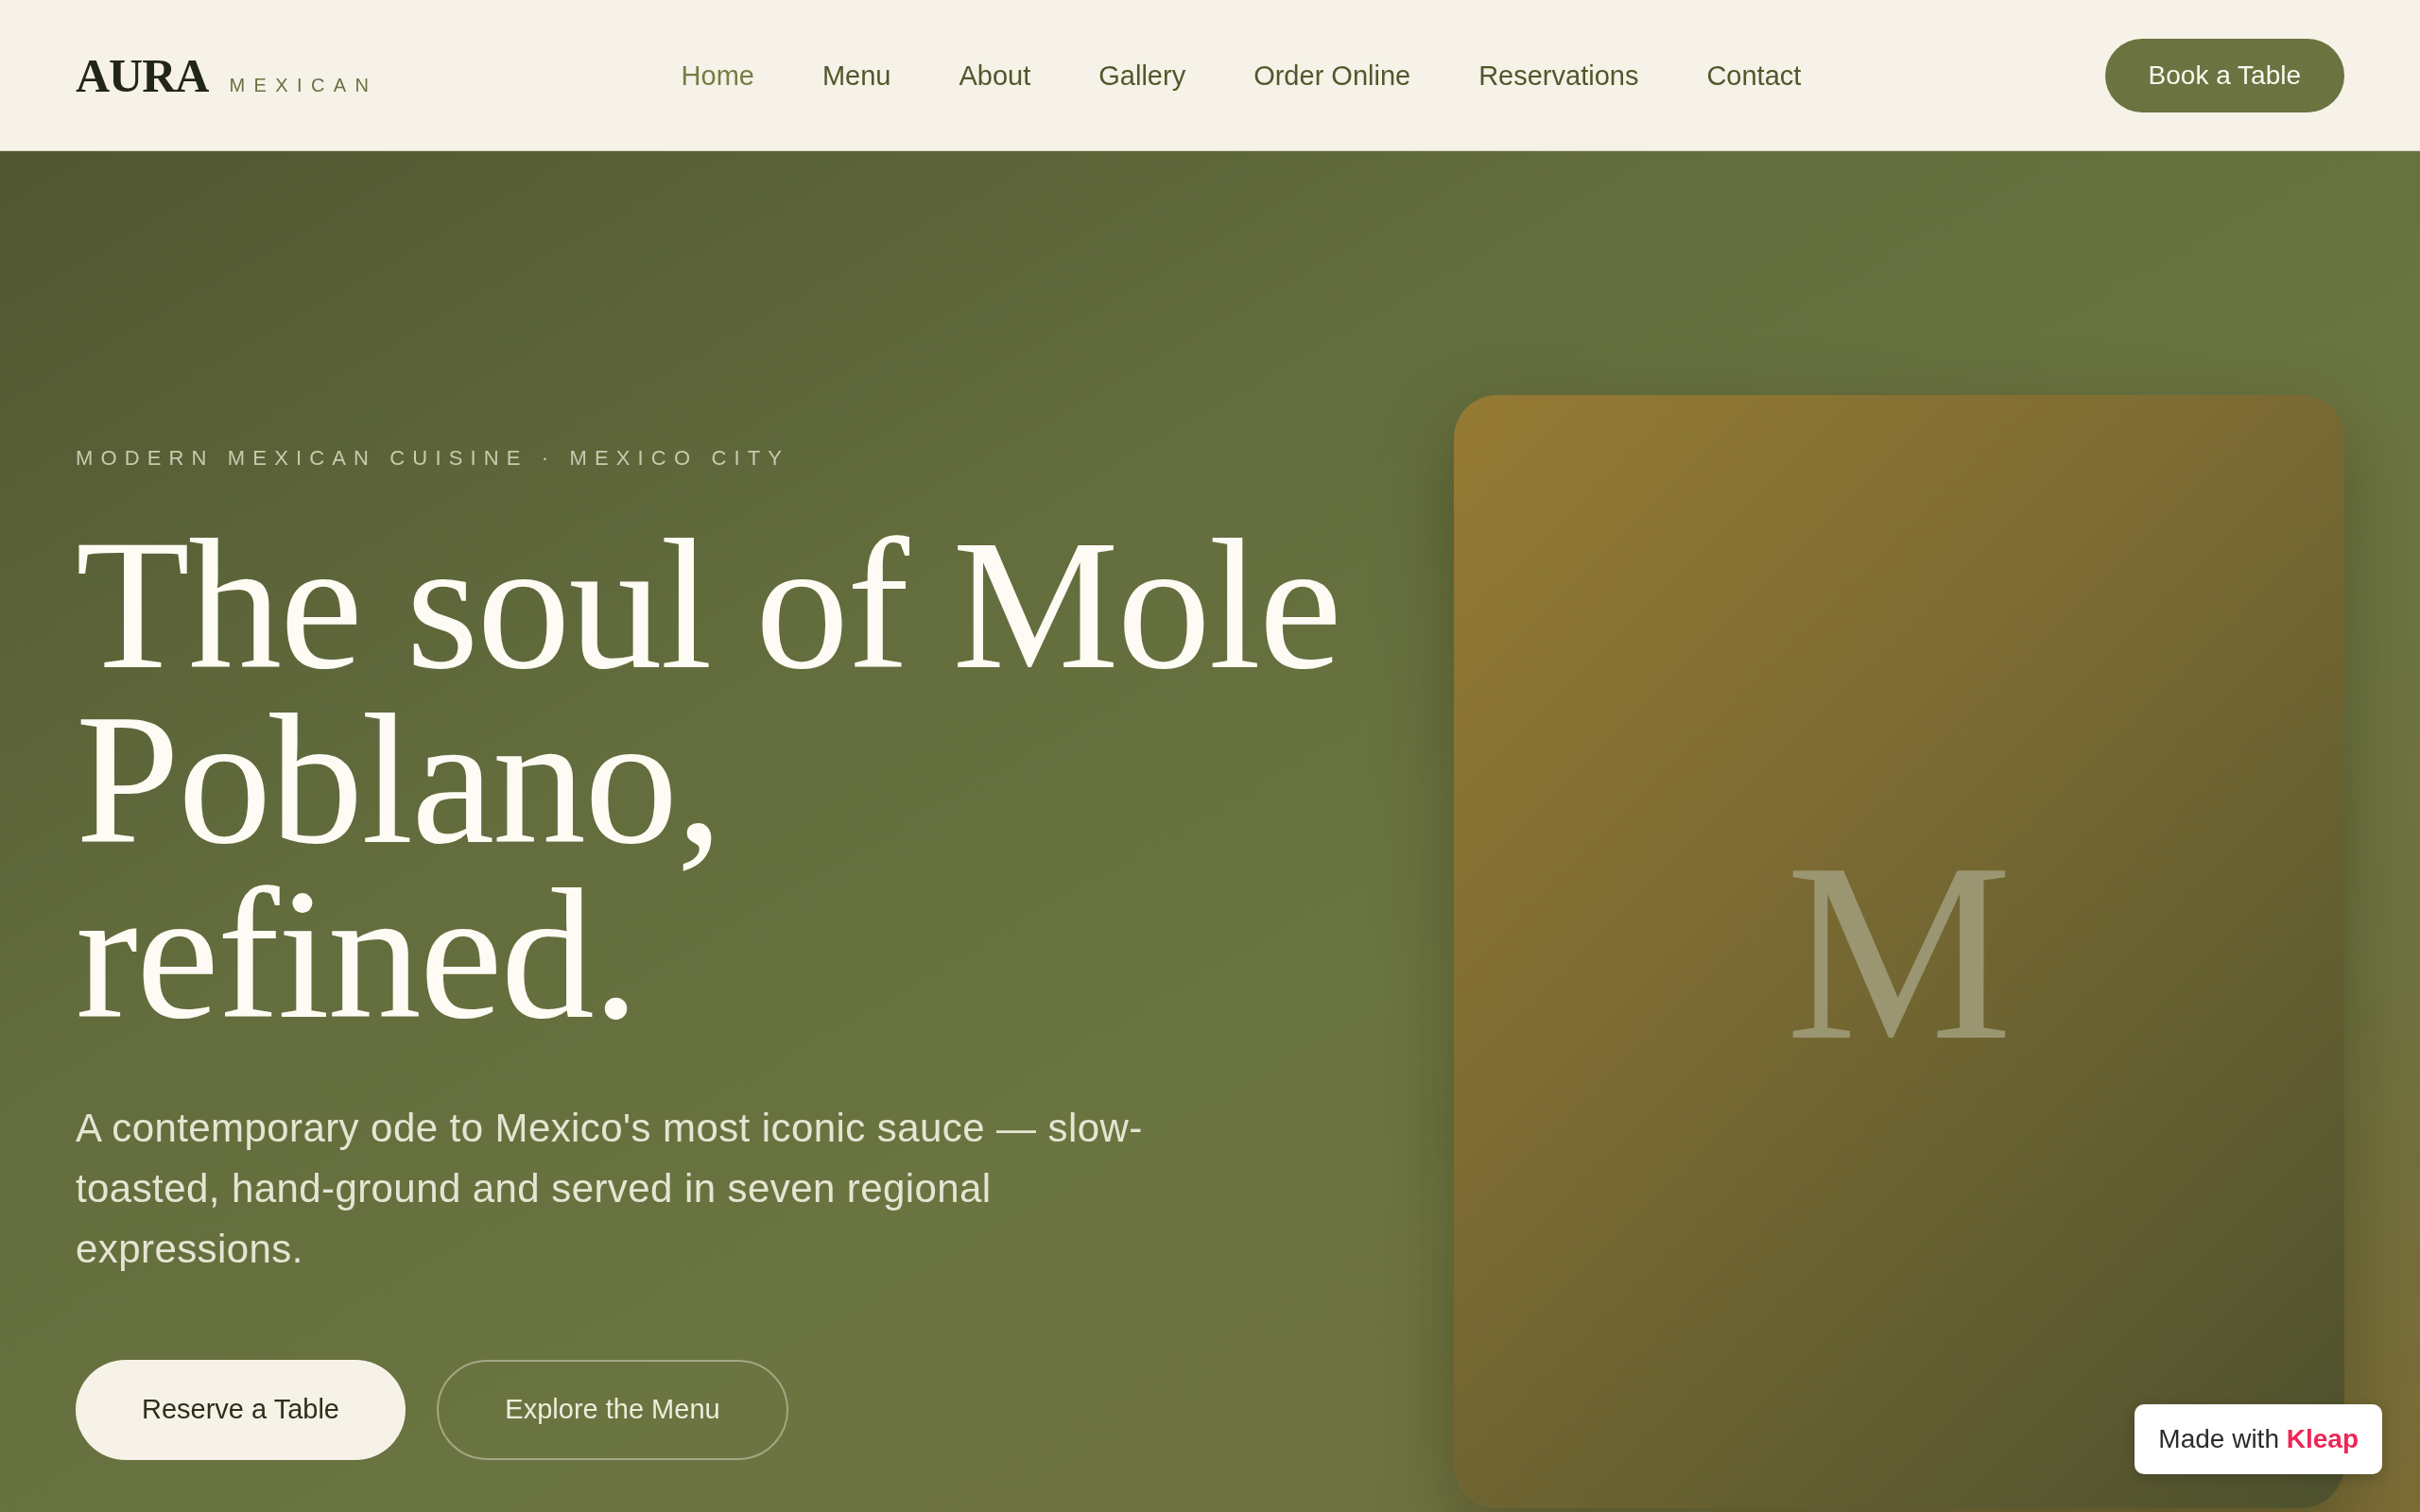 This screenshot has width=2420, height=1512. What do you see at coordinates (303, 84) in the screenshot?
I see `logo-tagline: MEXICAN` at bounding box center [303, 84].